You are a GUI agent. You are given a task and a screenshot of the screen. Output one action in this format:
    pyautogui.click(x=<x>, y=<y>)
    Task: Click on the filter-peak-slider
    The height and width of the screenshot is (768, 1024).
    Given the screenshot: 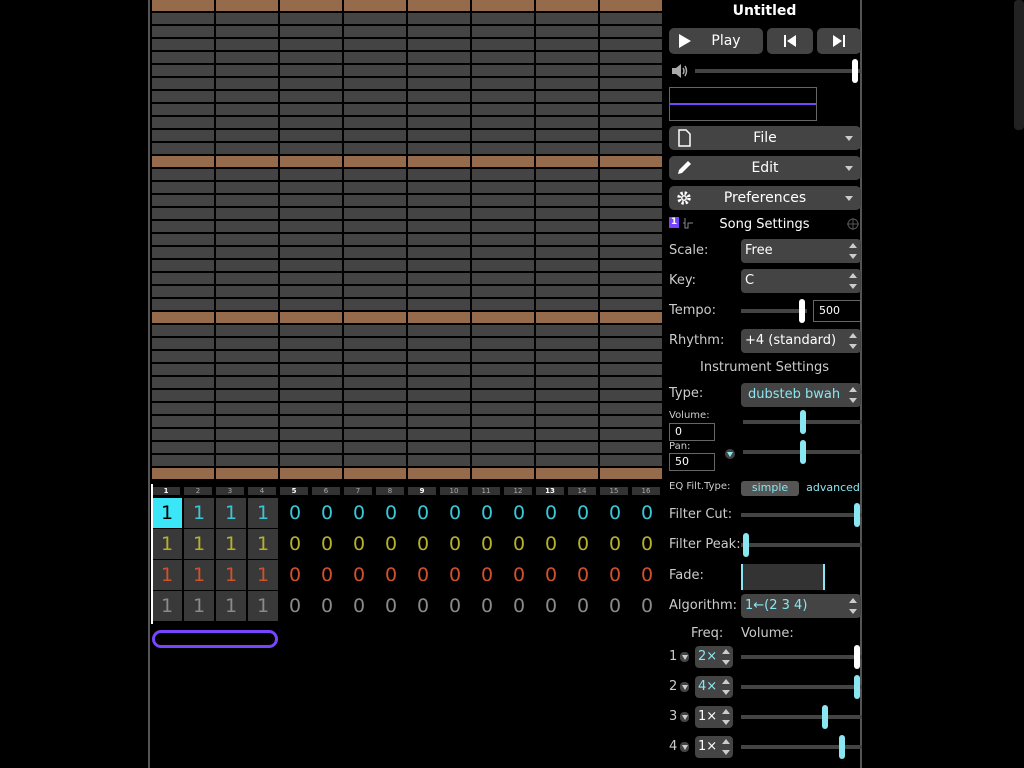 What is the action you would take?
    pyautogui.click(x=801, y=545)
    